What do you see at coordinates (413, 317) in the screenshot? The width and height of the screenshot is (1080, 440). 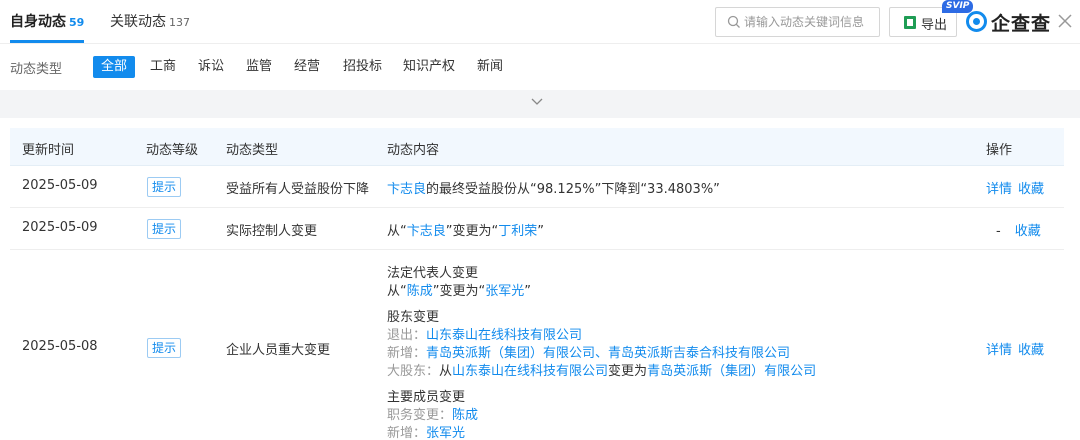 I see `shareholder-title: 股东变更` at bounding box center [413, 317].